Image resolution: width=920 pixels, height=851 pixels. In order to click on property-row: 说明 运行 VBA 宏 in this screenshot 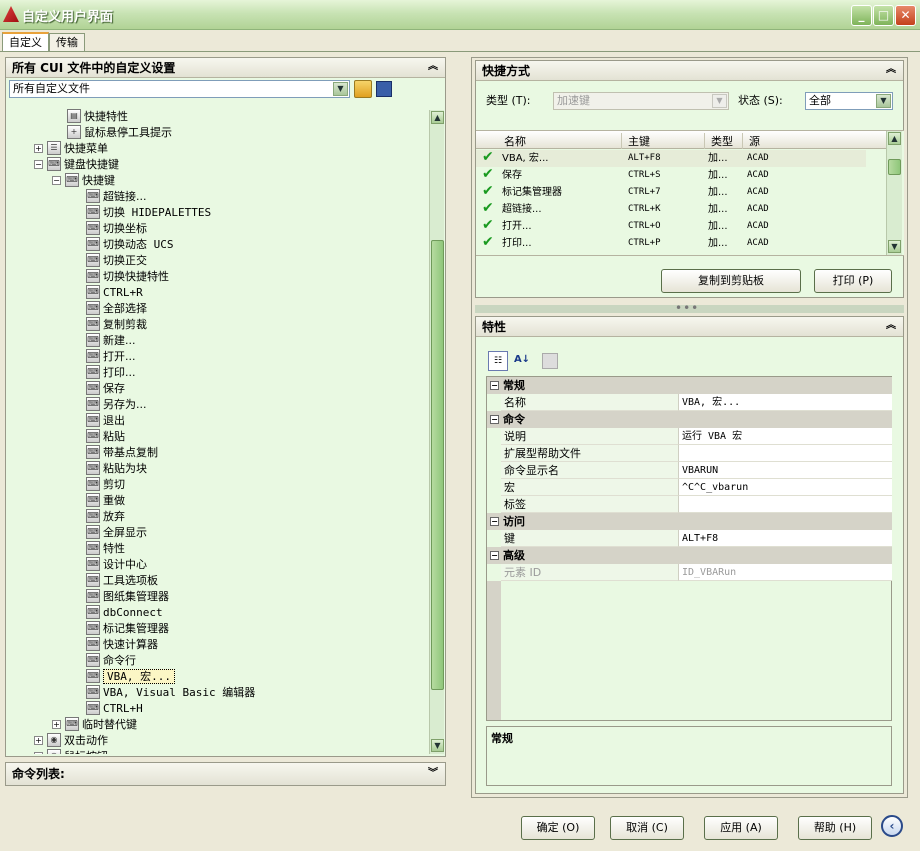, I will do `click(689, 436)`.